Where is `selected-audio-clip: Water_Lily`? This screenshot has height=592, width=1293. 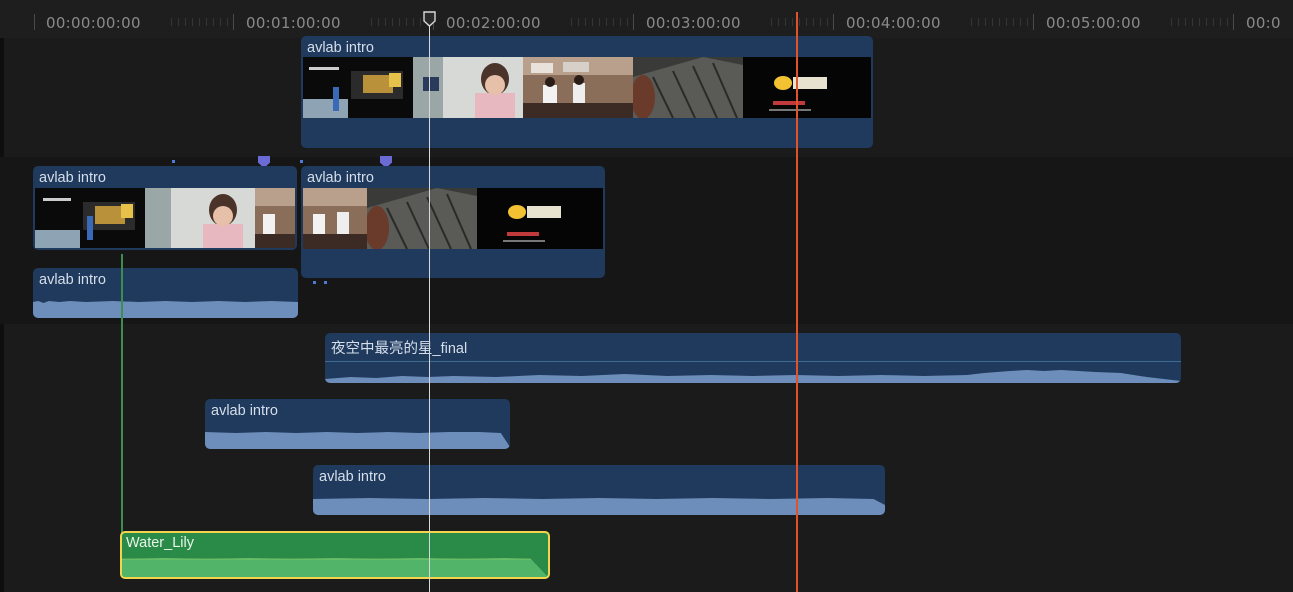 selected-audio-clip: Water_Lily is located at coordinates (335, 555).